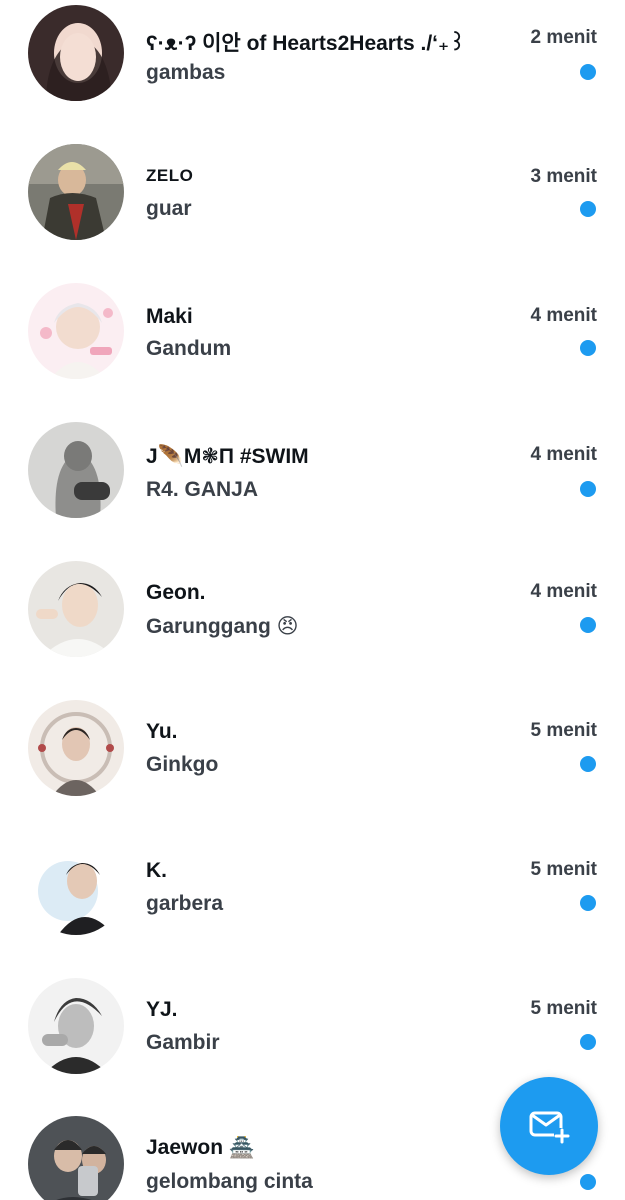 The height and width of the screenshot is (1200, 625). Describe the element at coordinates (202, 489) in the screenshot. I see `message-preview: R4. GANJA` at that location.